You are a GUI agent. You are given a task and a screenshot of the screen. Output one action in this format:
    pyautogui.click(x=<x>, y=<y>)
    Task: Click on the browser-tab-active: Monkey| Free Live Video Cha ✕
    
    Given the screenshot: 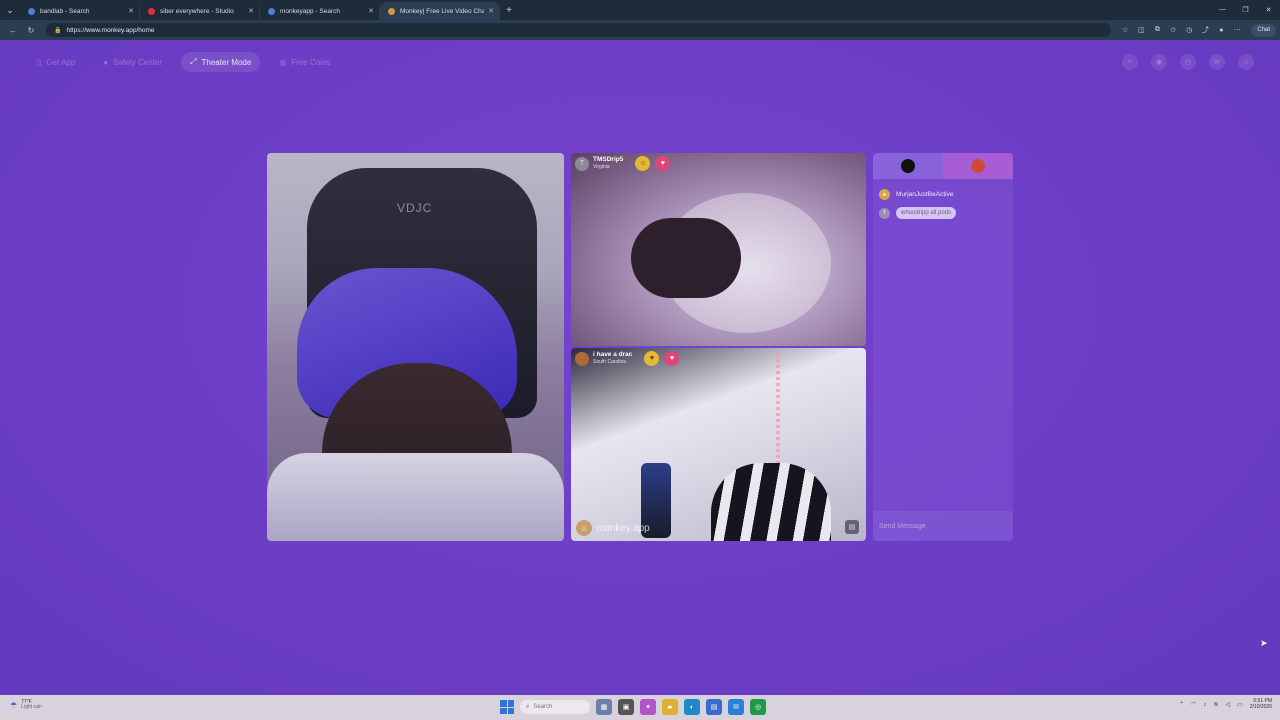 What is the action you would take?
    pyautogui.click(x=440, y=11)
    